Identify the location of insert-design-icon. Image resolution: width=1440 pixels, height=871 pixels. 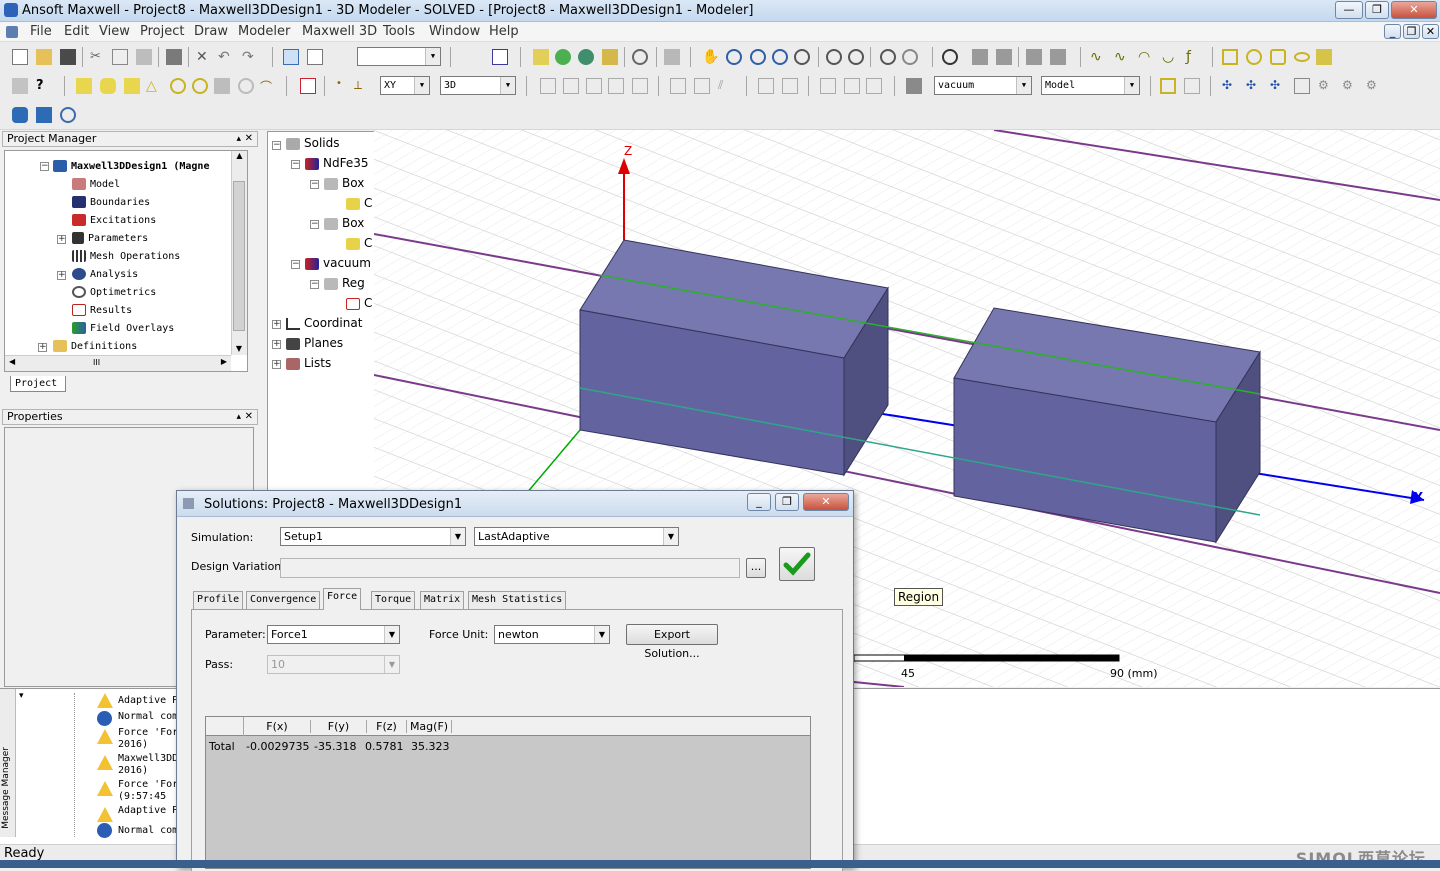
(20, 115).